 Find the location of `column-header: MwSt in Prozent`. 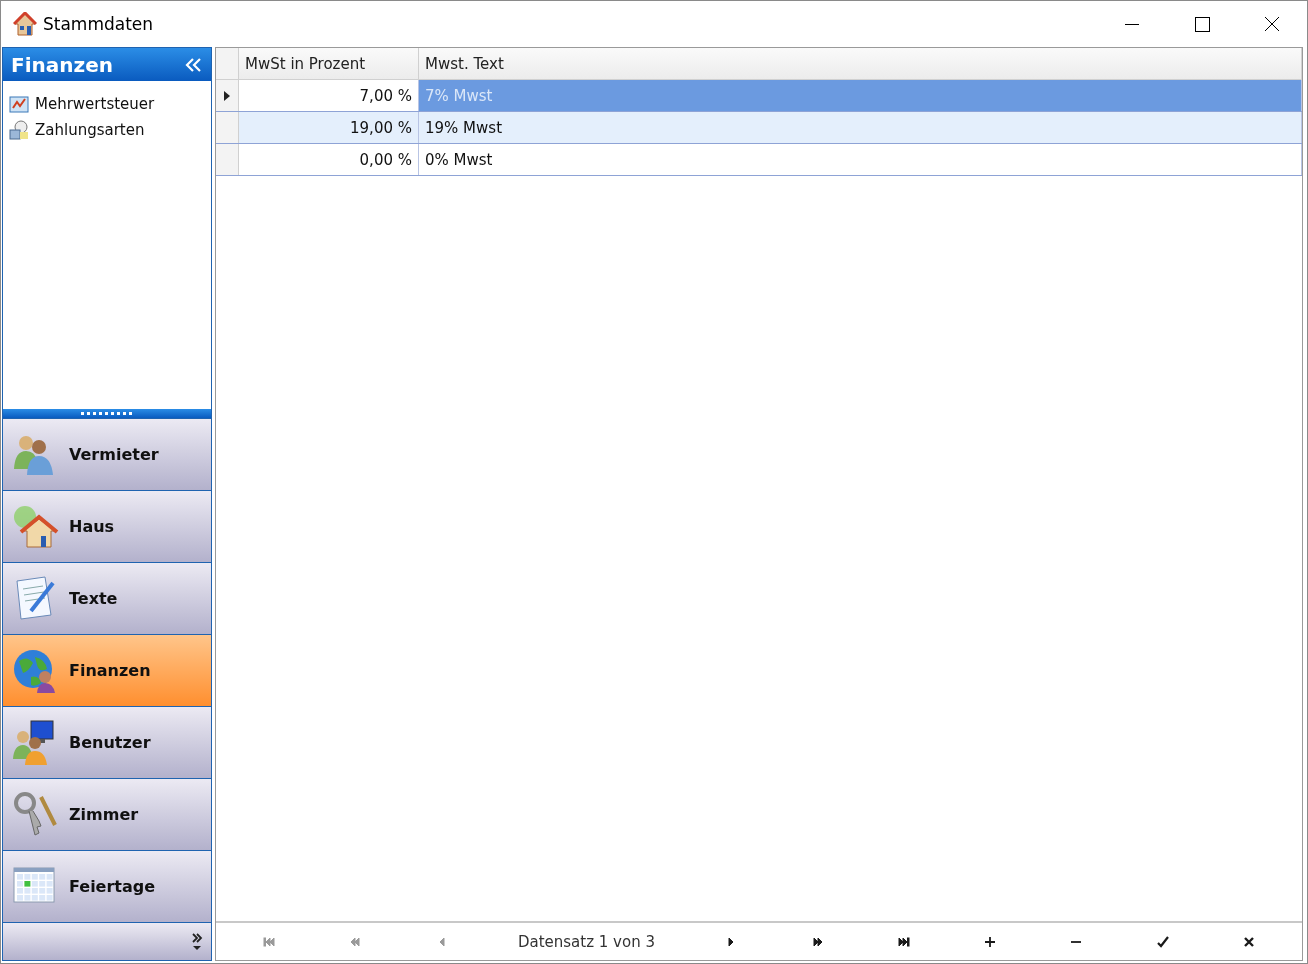

column-header: MwSt in Prozent is located at coordinates (329, 63).